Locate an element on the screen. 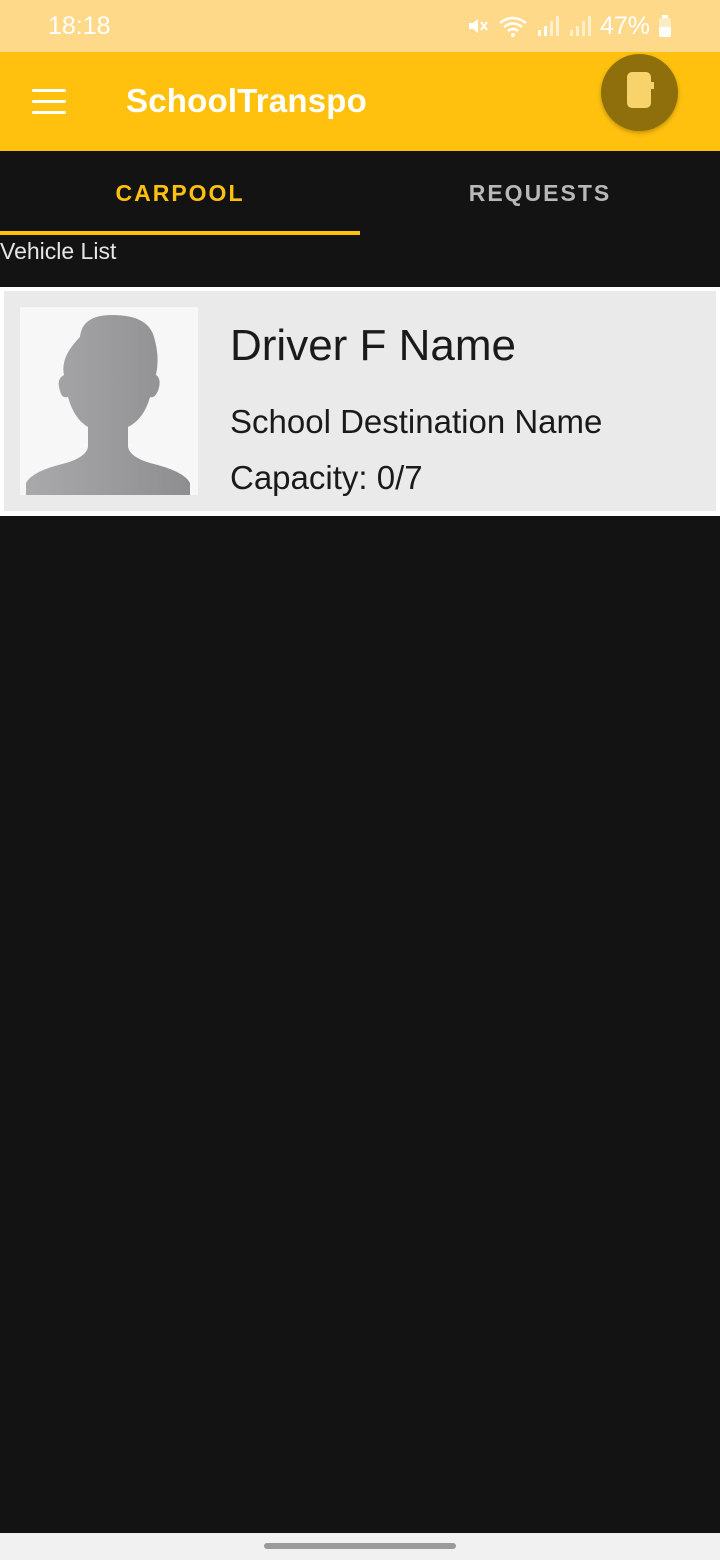 This screenshot has width=720, height=1560. person-silhouette-icon is located at coordinates (109, 401).